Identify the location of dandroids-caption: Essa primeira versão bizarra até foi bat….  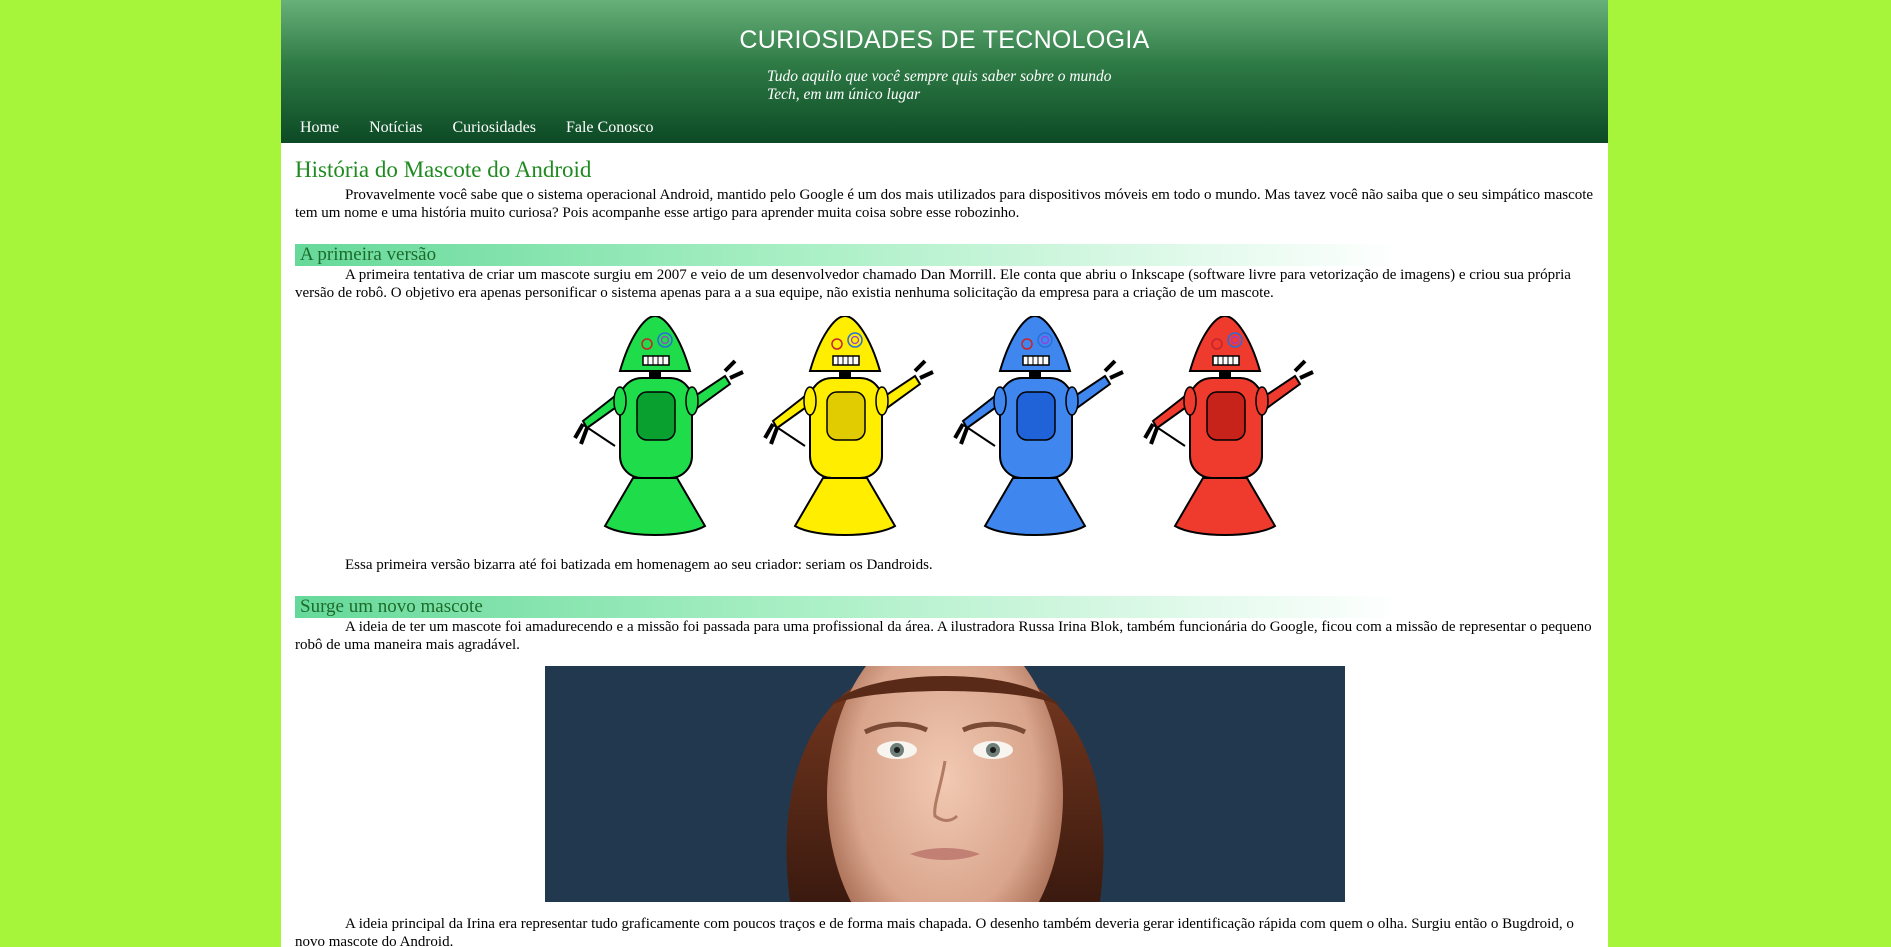
(639, 565).